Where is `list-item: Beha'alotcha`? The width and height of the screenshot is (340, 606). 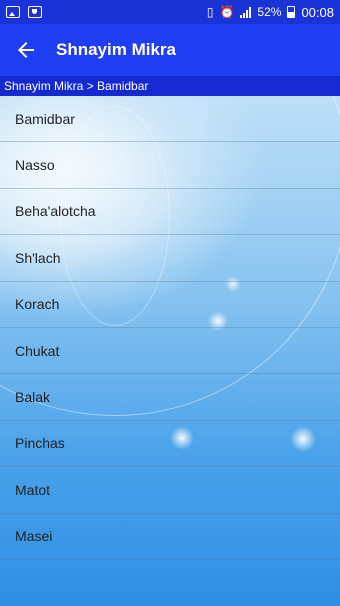 list-item: Beha'alotcha is located at coordinates (170, 212).